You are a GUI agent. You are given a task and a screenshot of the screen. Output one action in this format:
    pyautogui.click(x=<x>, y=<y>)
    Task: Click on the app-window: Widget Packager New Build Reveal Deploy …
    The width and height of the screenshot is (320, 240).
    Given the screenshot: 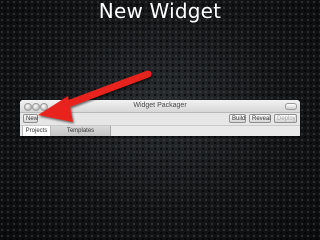 What is the action you would take?
    pyautogui.click(x=160, y=118)
    